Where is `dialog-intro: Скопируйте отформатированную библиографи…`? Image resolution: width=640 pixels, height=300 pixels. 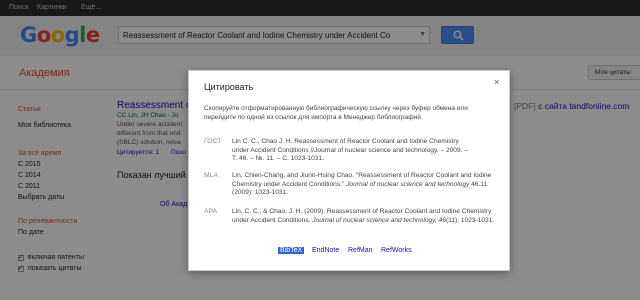
dialog-intro: Скопируйте отформатированную библиографи… is located at coordinates (336, 113).